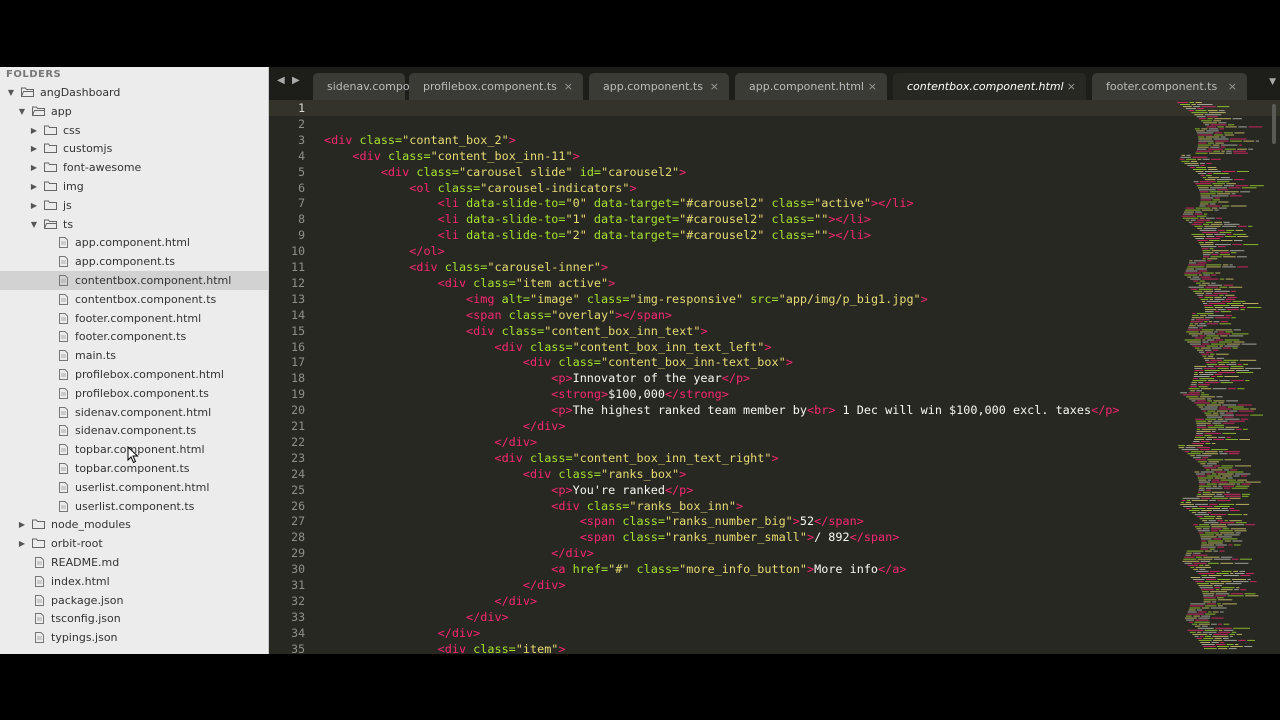 The height and width of the screenshot is (720, 1280). I want to click on tree-file: profilebox.component.html, so click(134, 374).